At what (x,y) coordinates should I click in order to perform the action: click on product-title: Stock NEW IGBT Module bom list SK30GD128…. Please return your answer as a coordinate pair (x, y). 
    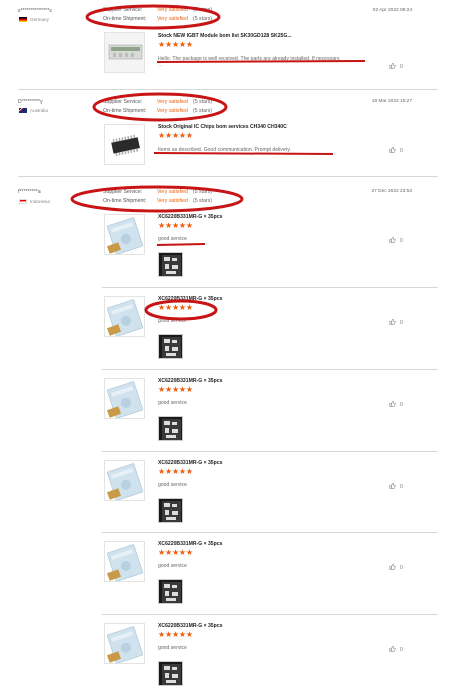
    Looking at the image, I should click on (225, 36).